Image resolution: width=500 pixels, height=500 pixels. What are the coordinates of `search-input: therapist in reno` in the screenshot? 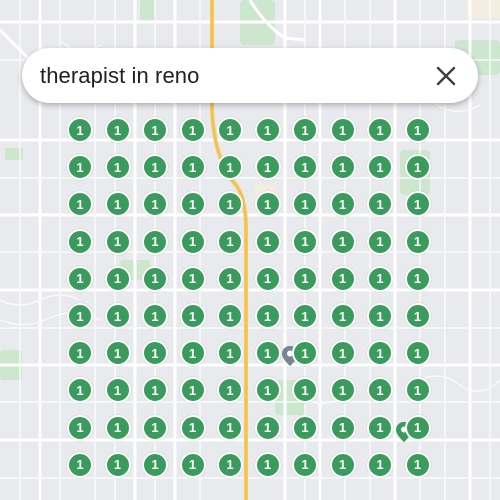 It's located at (119, 76).